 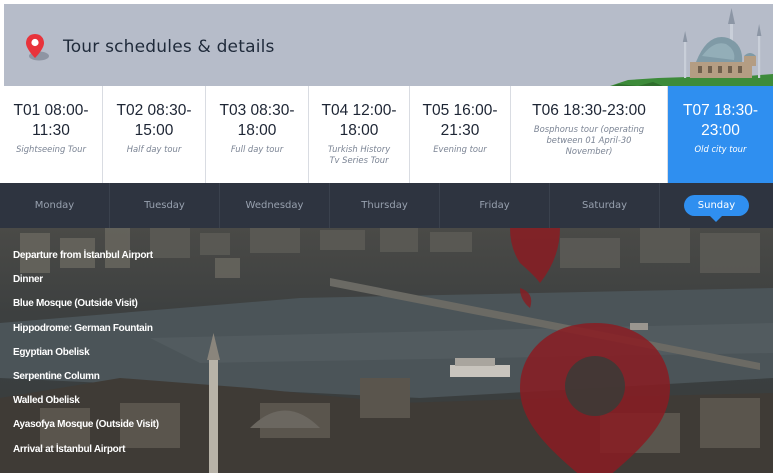 I want to click on itinerary-item: Departure from İstanbul Airport, so click(x=83, y=255).